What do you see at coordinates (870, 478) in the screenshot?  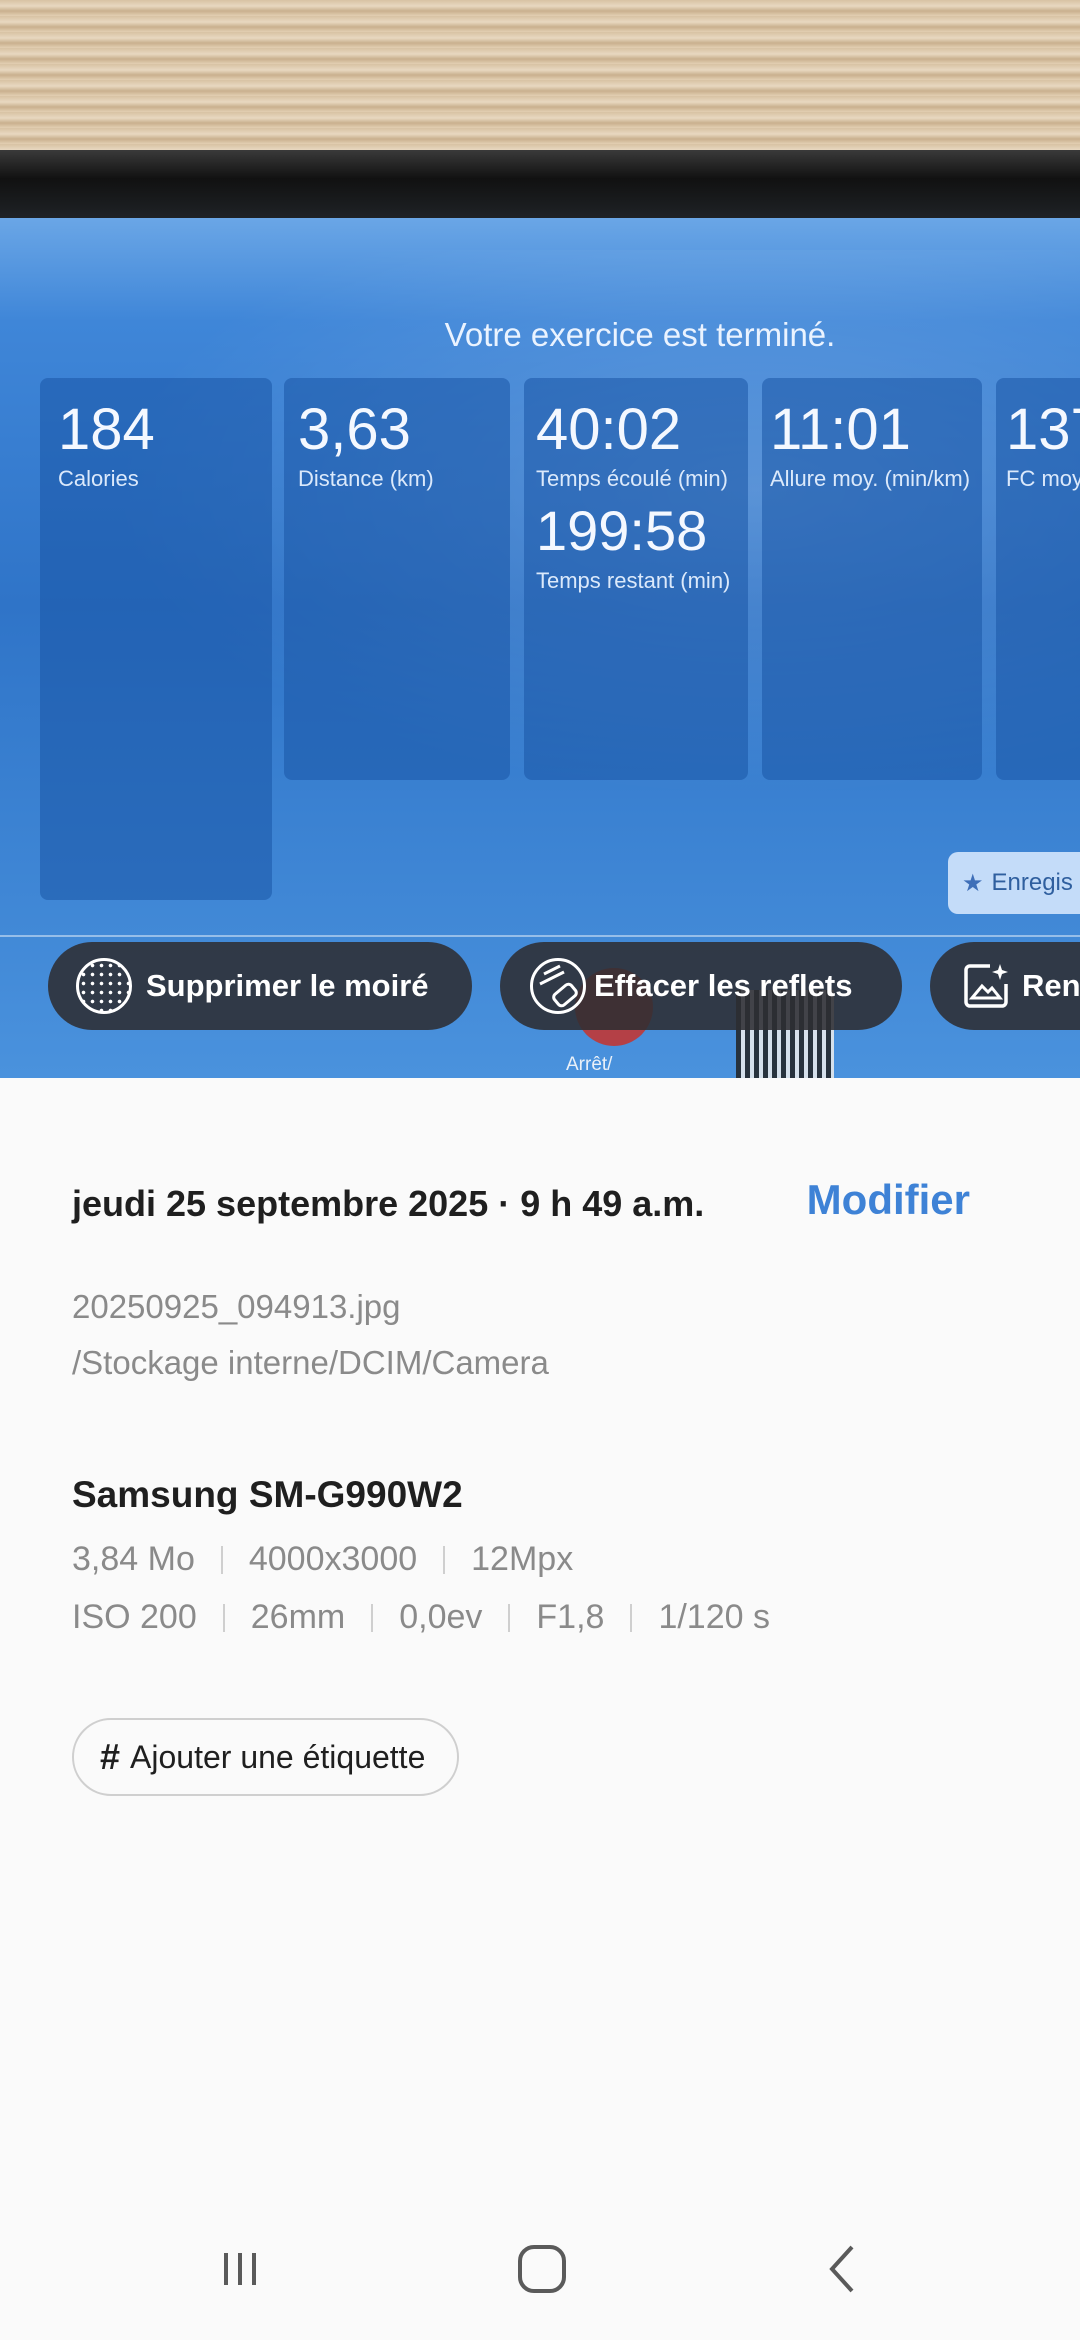 I see `stat-label: Allure moy. (min/km)` at bounding box center [870, 478].